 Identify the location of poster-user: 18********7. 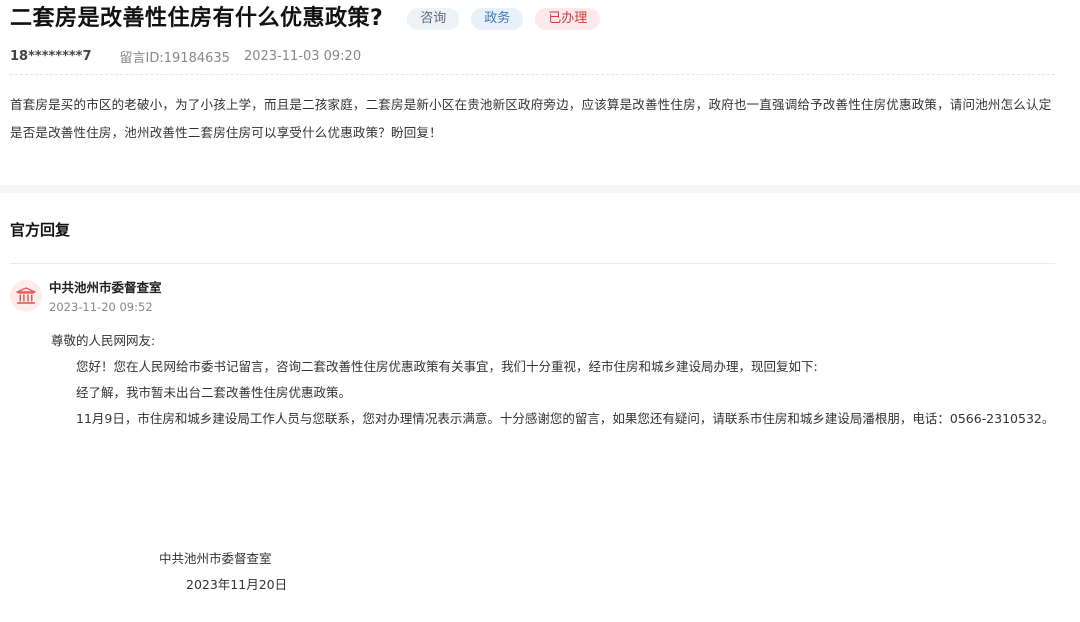
(51, 56).